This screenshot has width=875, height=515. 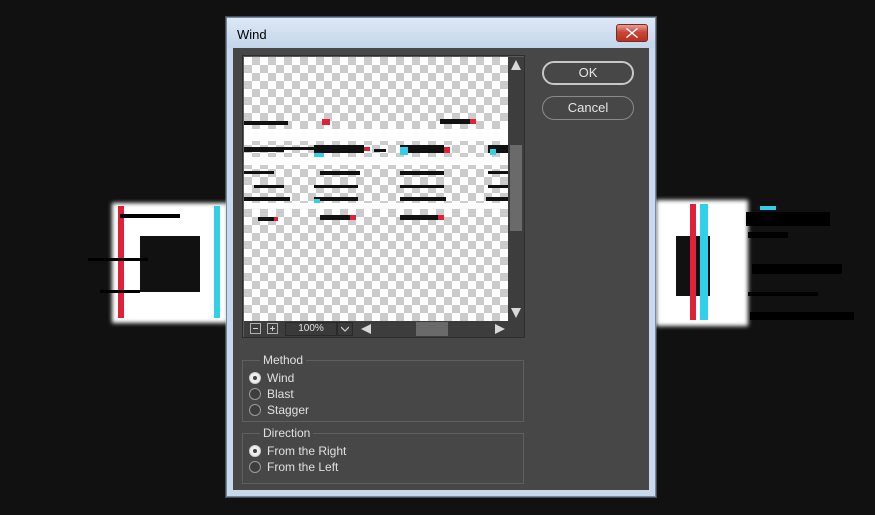 I want to click on horizontal-scroll-thumb, so click(x=432, y=329).